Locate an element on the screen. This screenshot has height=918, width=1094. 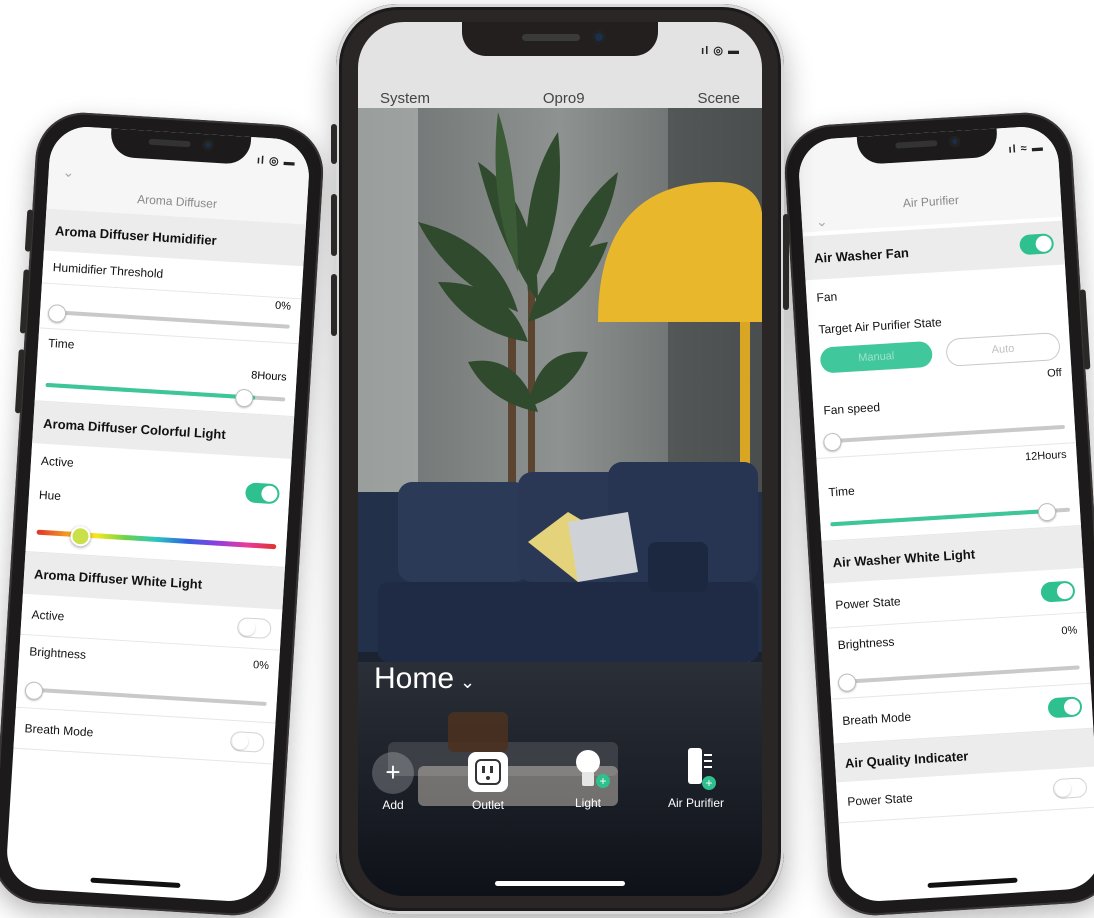
off-value: Off is located at coordinates (1054, 373).